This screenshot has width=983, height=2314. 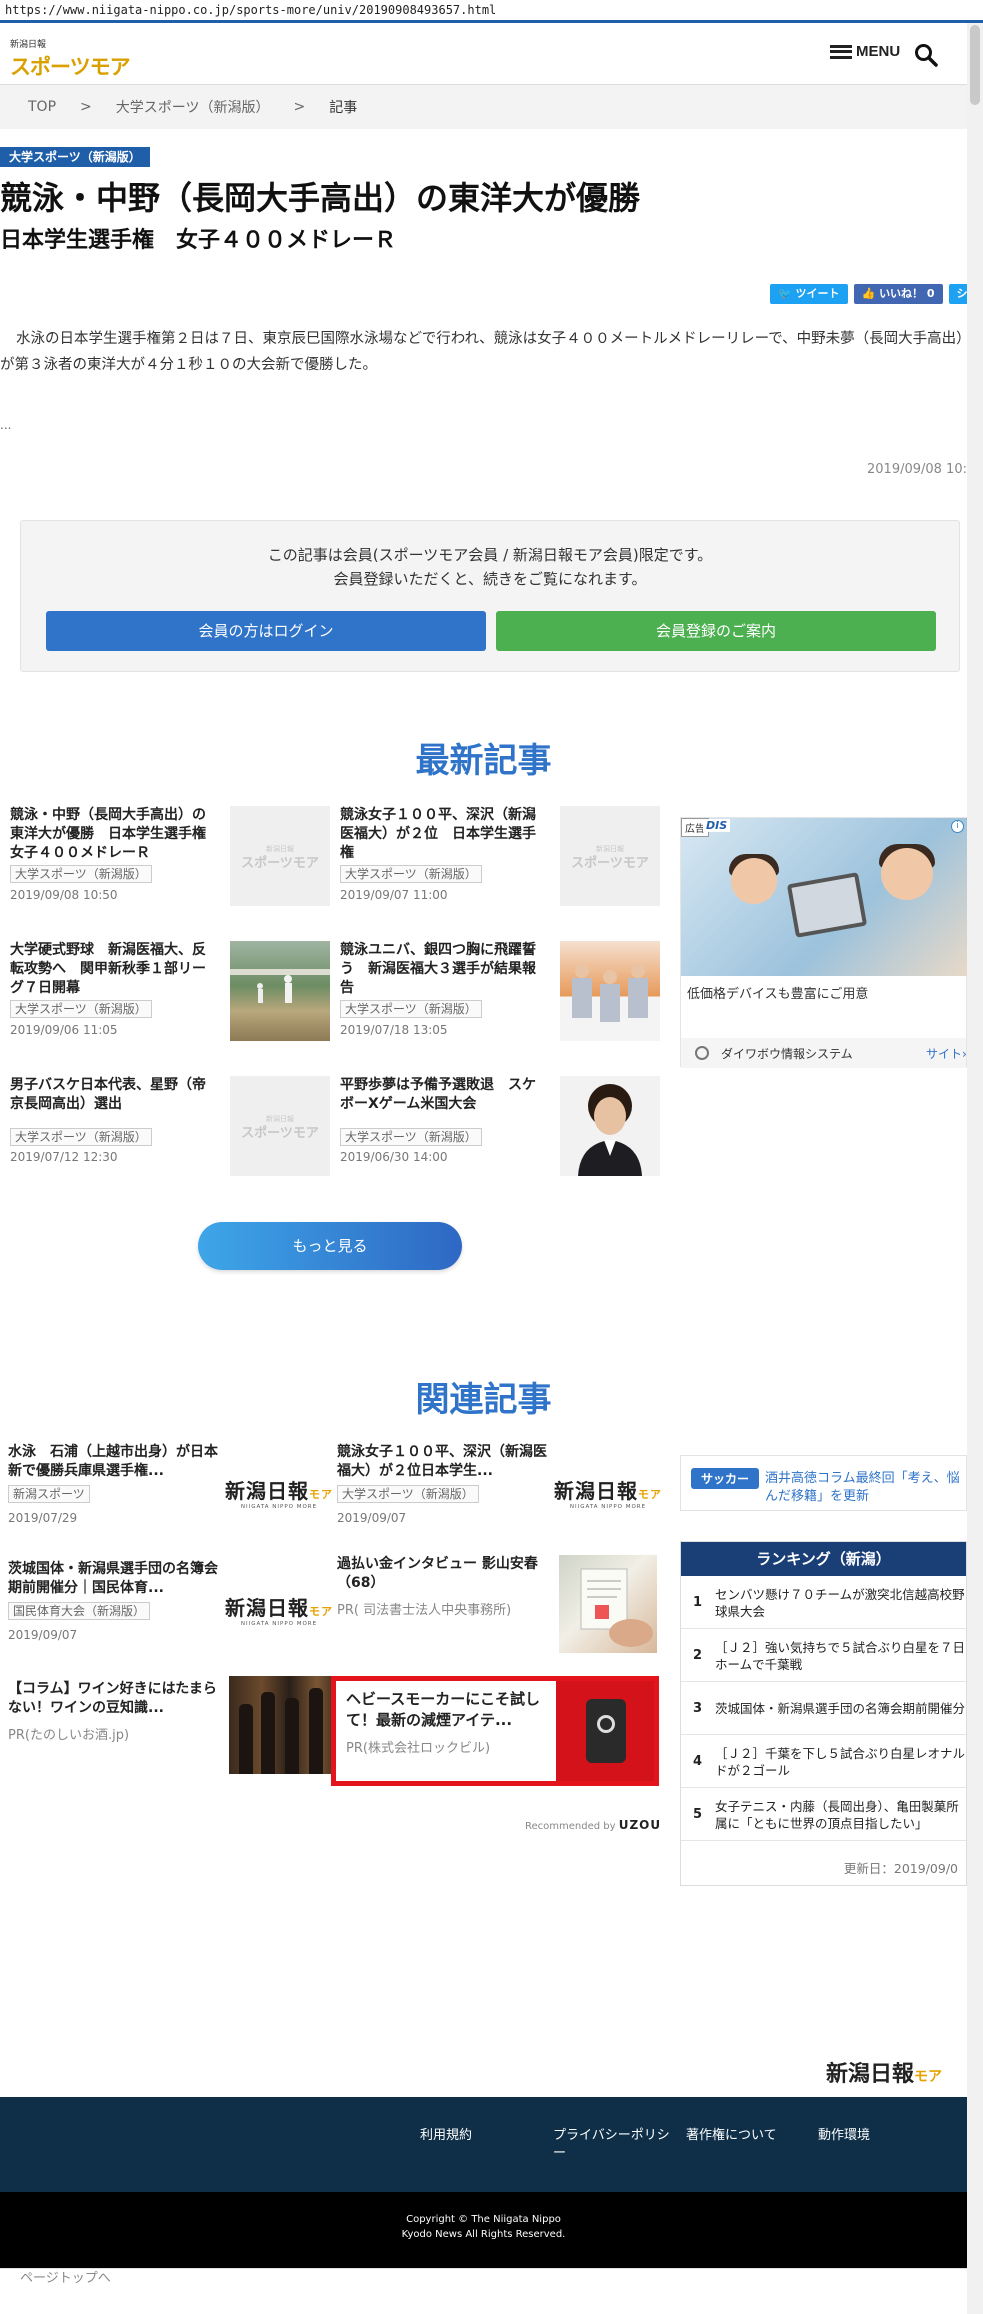 I want to click on latest-article-title: 競泳ユニバ、銀四つ胸に飛躍誓う 新潟医福大３選手が結果報告, so click(x=438, y=969).